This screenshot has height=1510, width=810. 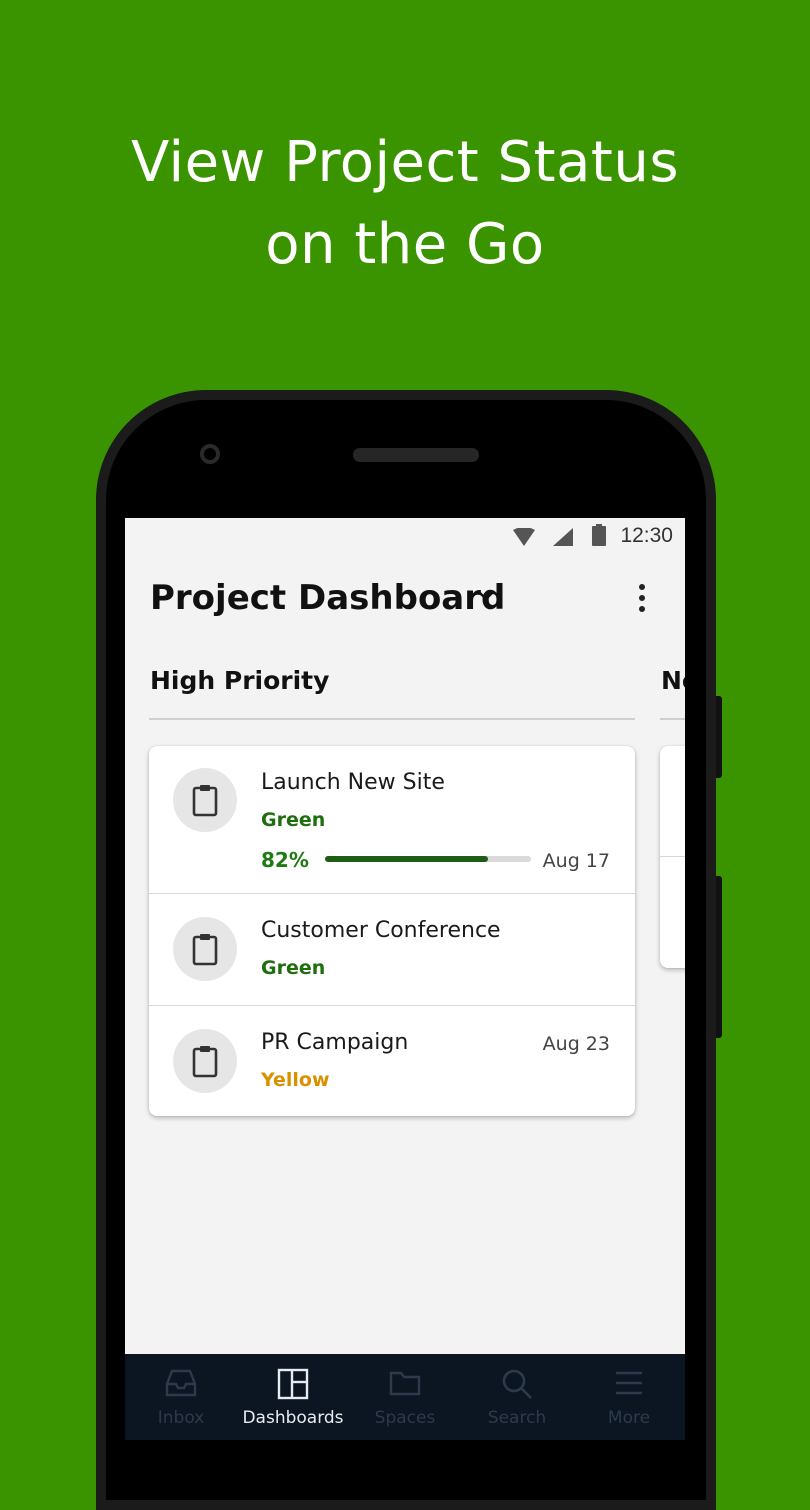 I want to click on column-header-next: No, so click(x=673, y=680).